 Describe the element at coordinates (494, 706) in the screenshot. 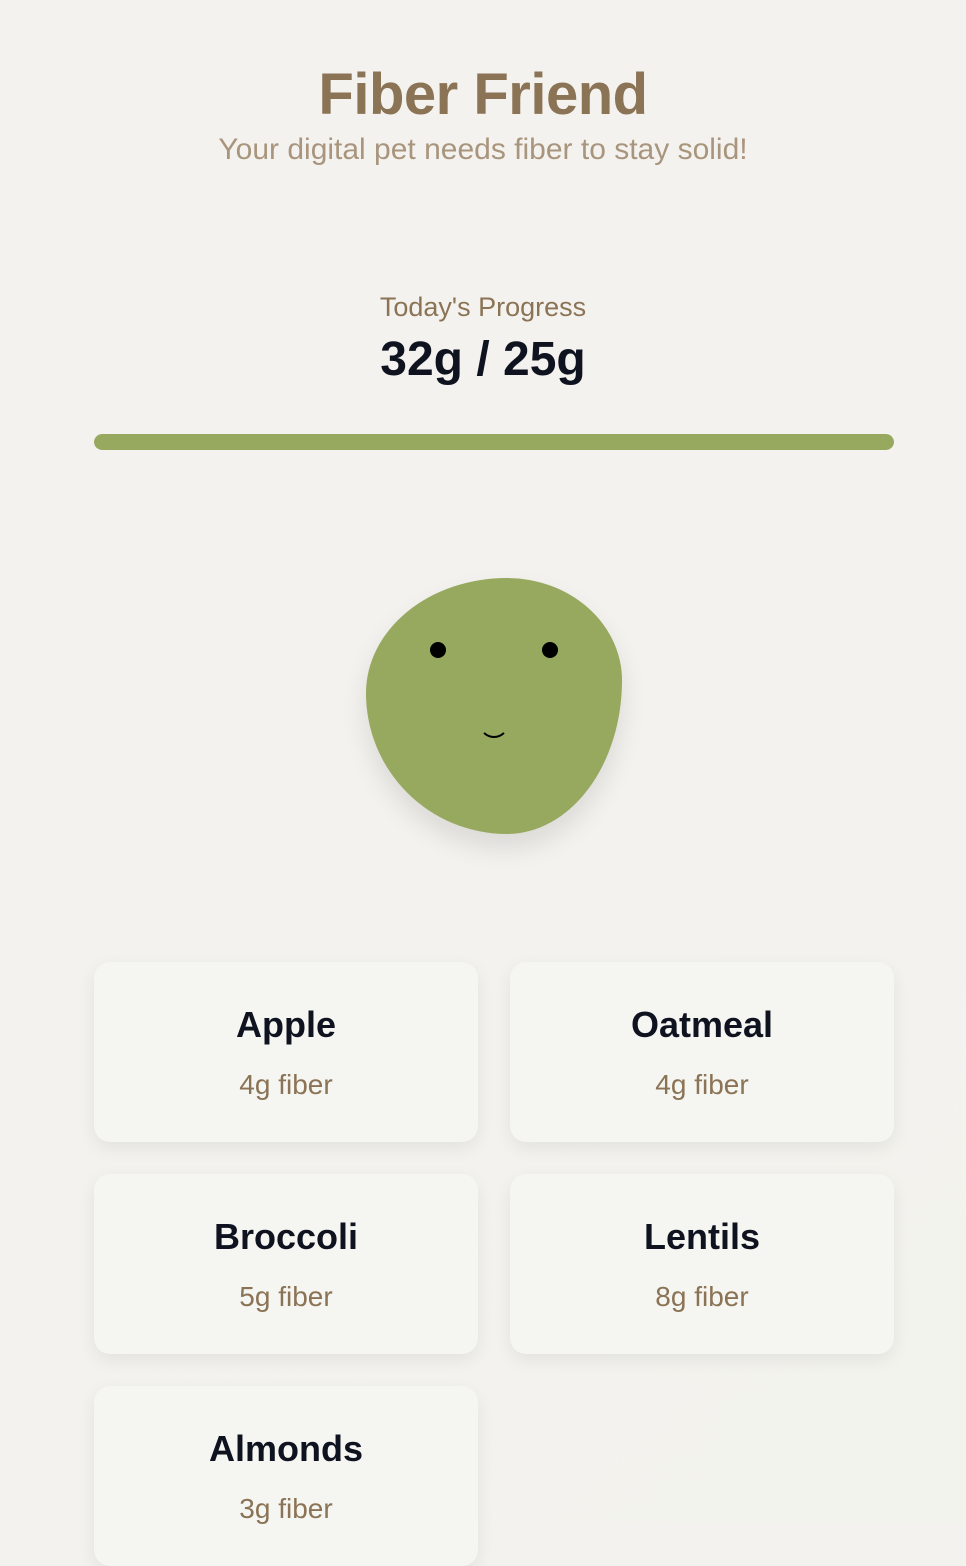

I see `pet-blob` at that location.